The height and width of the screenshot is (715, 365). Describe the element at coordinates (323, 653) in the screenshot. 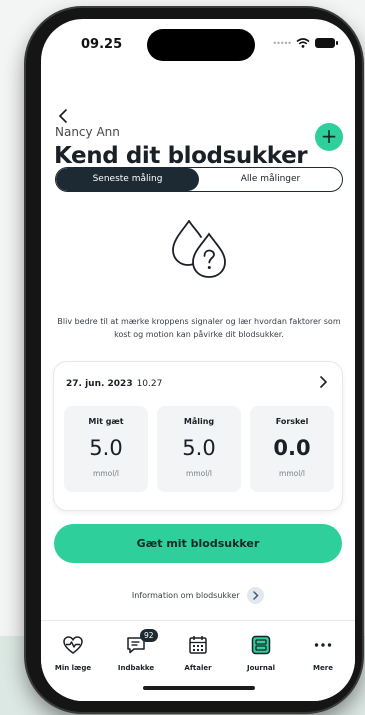

I see `tab-more: Mere` at that location.